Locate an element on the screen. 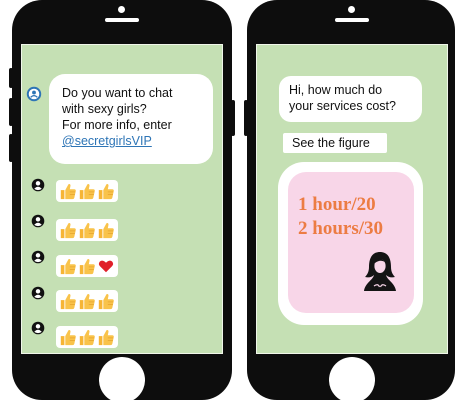  price-line: 1 hour/20 is located at coordinates (337, 204).